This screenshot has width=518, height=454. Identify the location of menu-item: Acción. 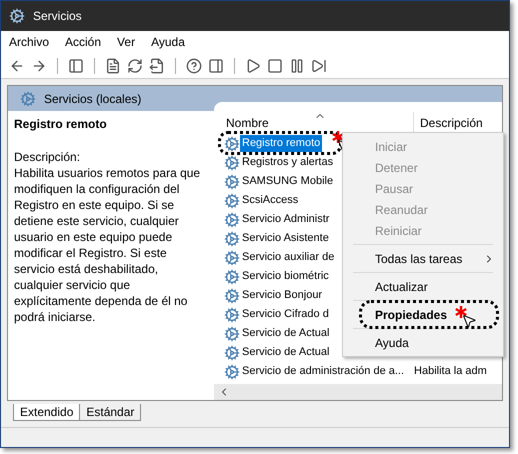
(83, 42).